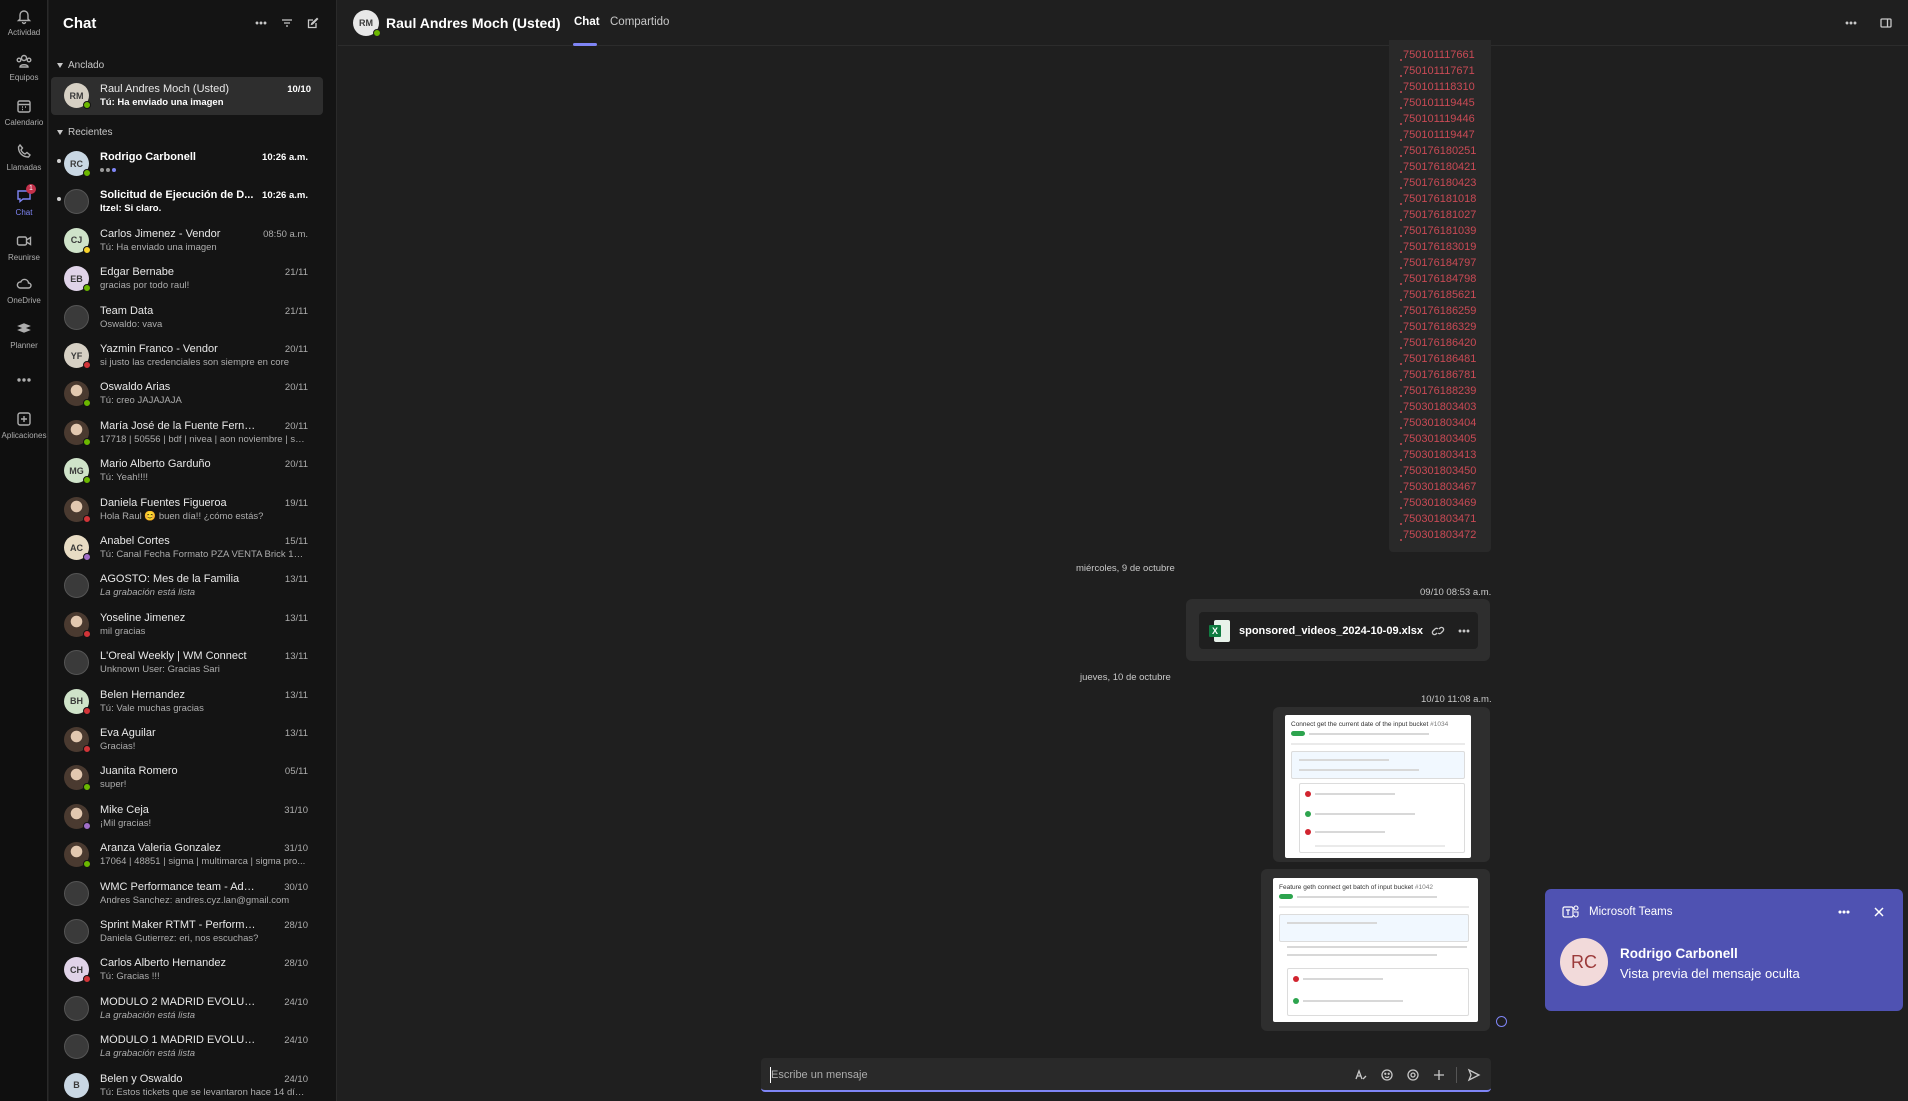 This screenshot has height=1101, width=1908. What do you see at coordinates (84, 132) in the screenshot?
I see `recent-section-toggle: Recientes` at bounding box center [84, 132].